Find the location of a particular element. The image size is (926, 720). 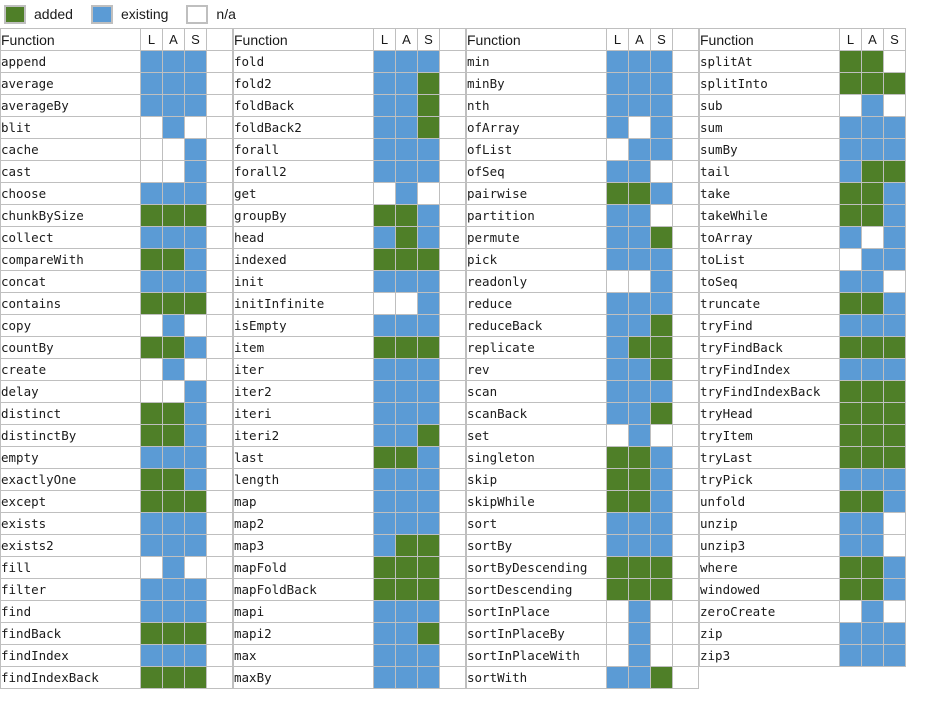

function-name-cell: head is located at coordinates (303, 237).